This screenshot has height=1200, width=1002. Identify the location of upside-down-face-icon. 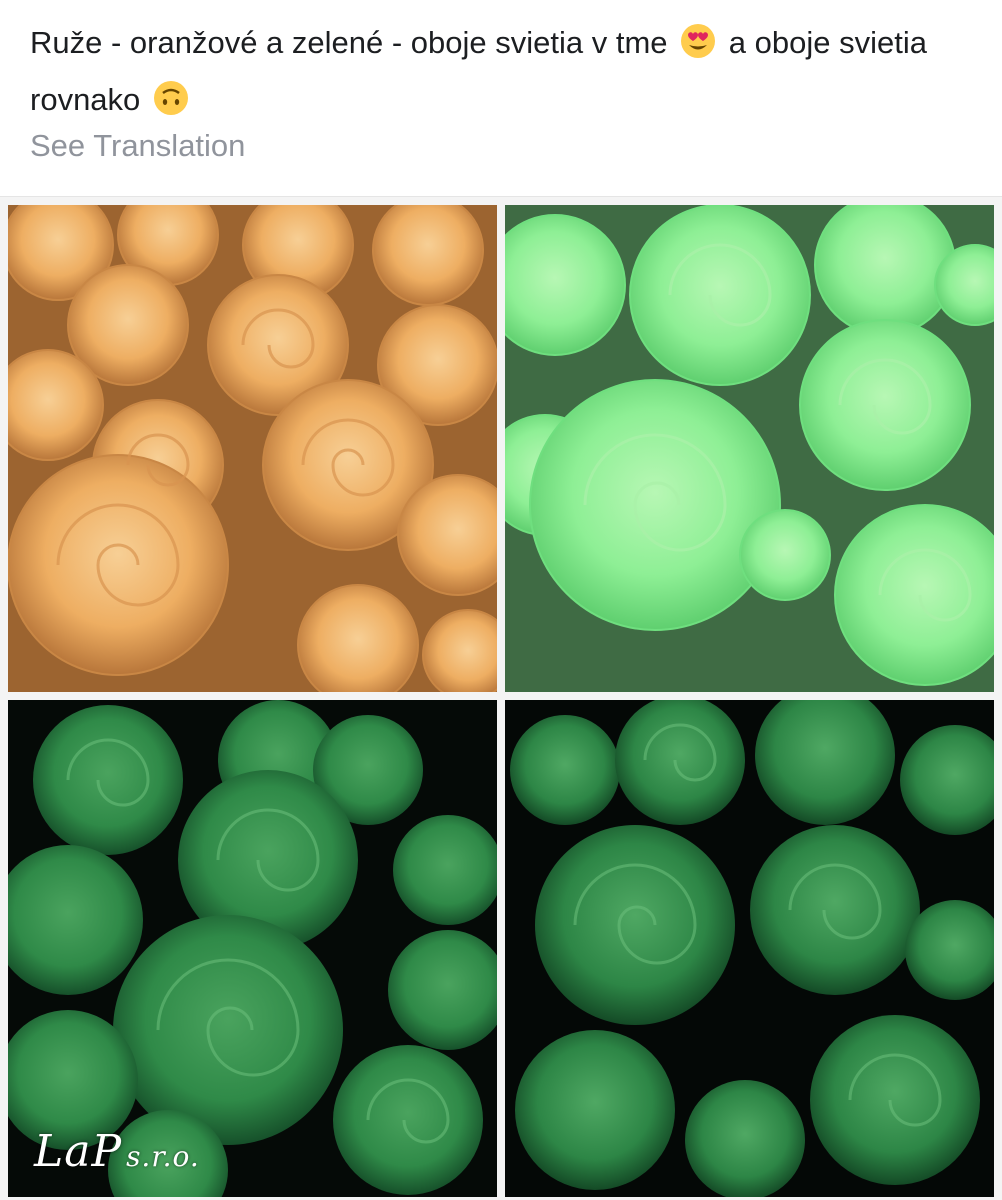
(170, 98).